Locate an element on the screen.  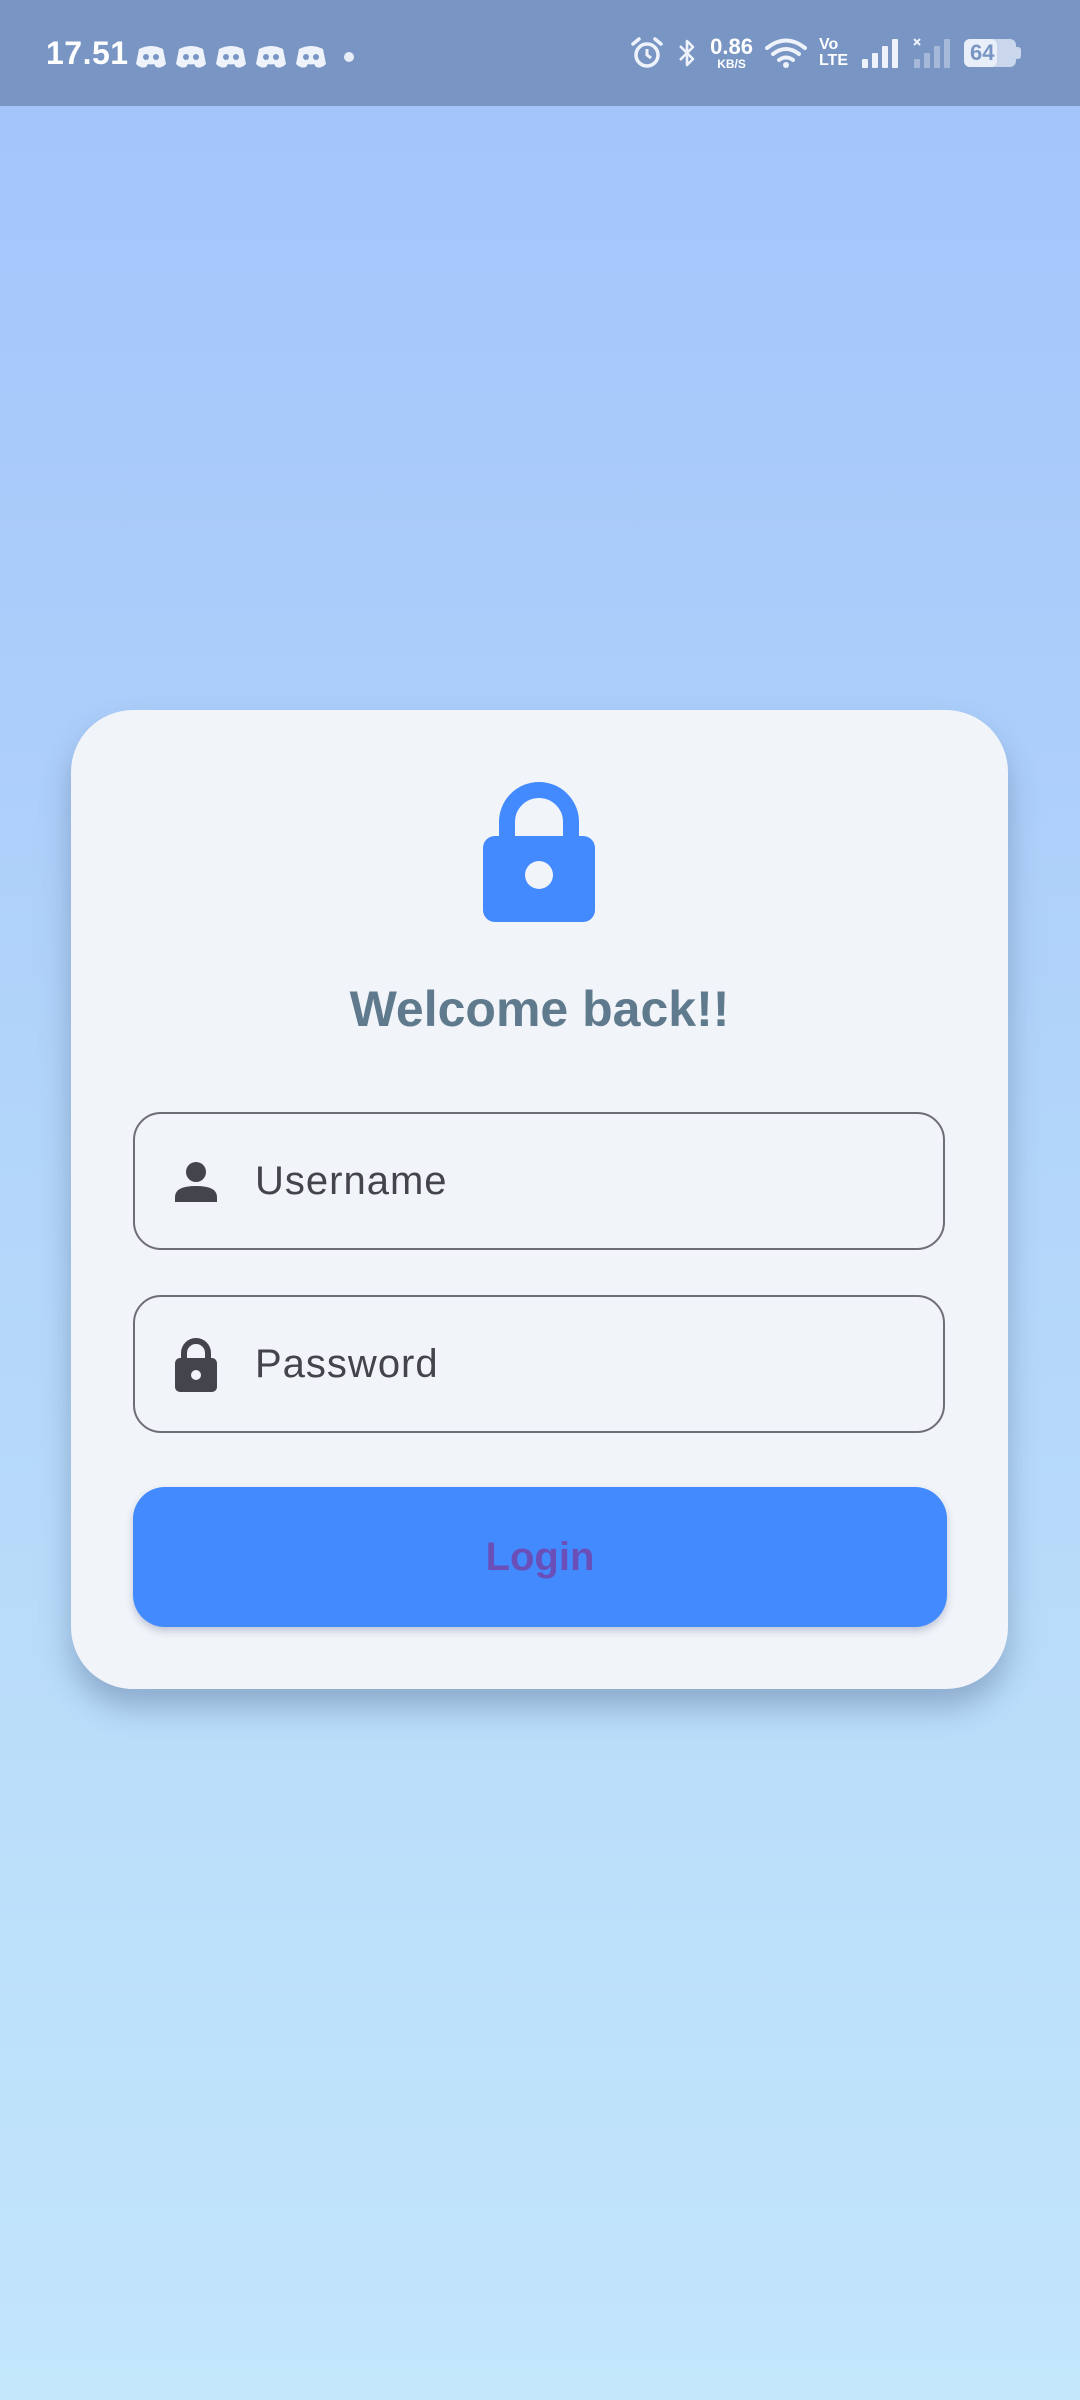
person-icon is located at coordinates (196, 1181).